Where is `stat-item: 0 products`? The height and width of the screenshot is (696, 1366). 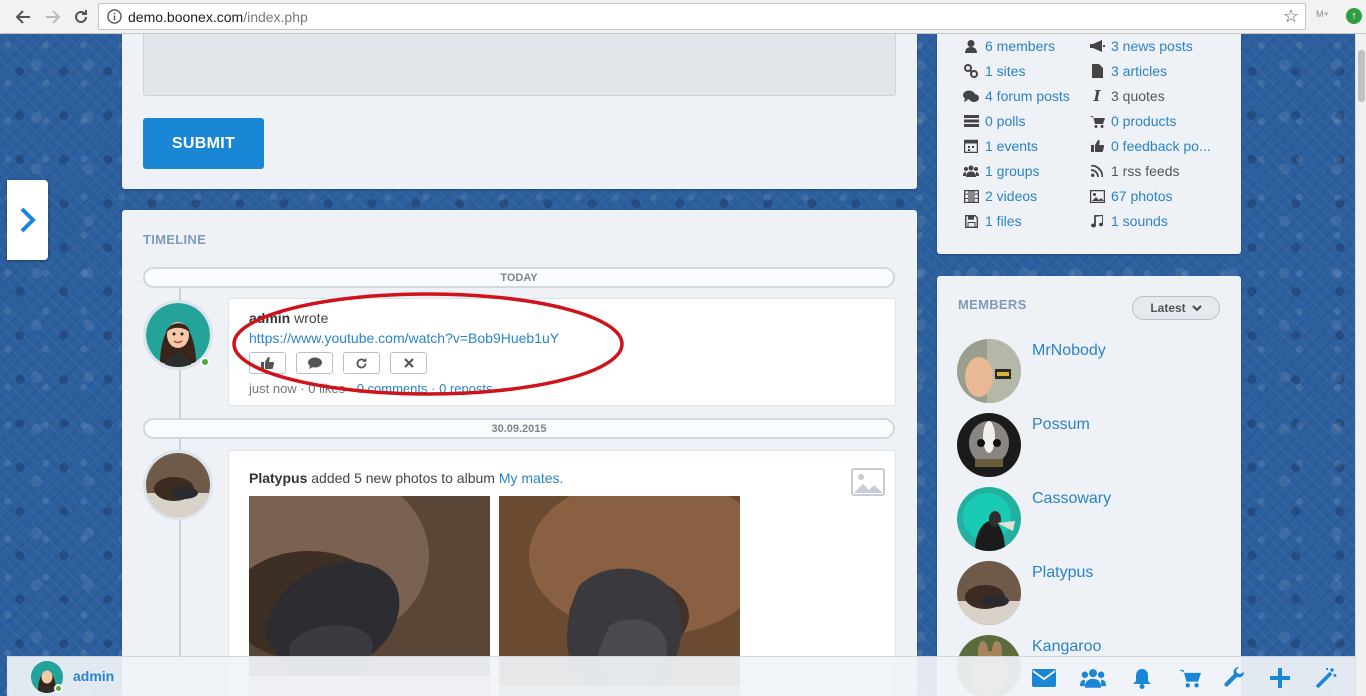
stat-item: 0 products is located at coordinates (1132, 121).